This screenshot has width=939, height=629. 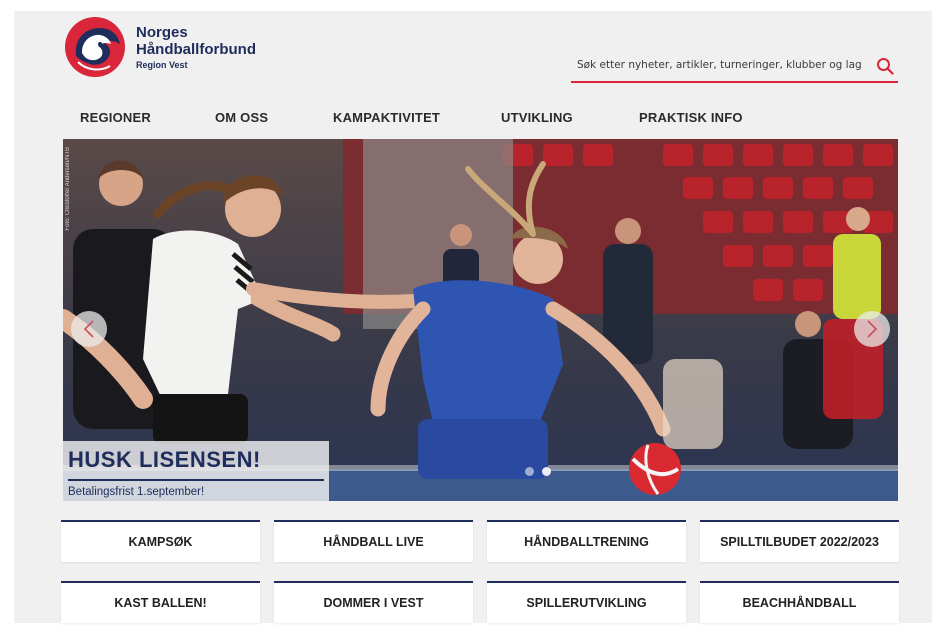 What do you see at coordinates (722, 65) in the screenshot?
I see `search-input` at bounding box center [722, 65].